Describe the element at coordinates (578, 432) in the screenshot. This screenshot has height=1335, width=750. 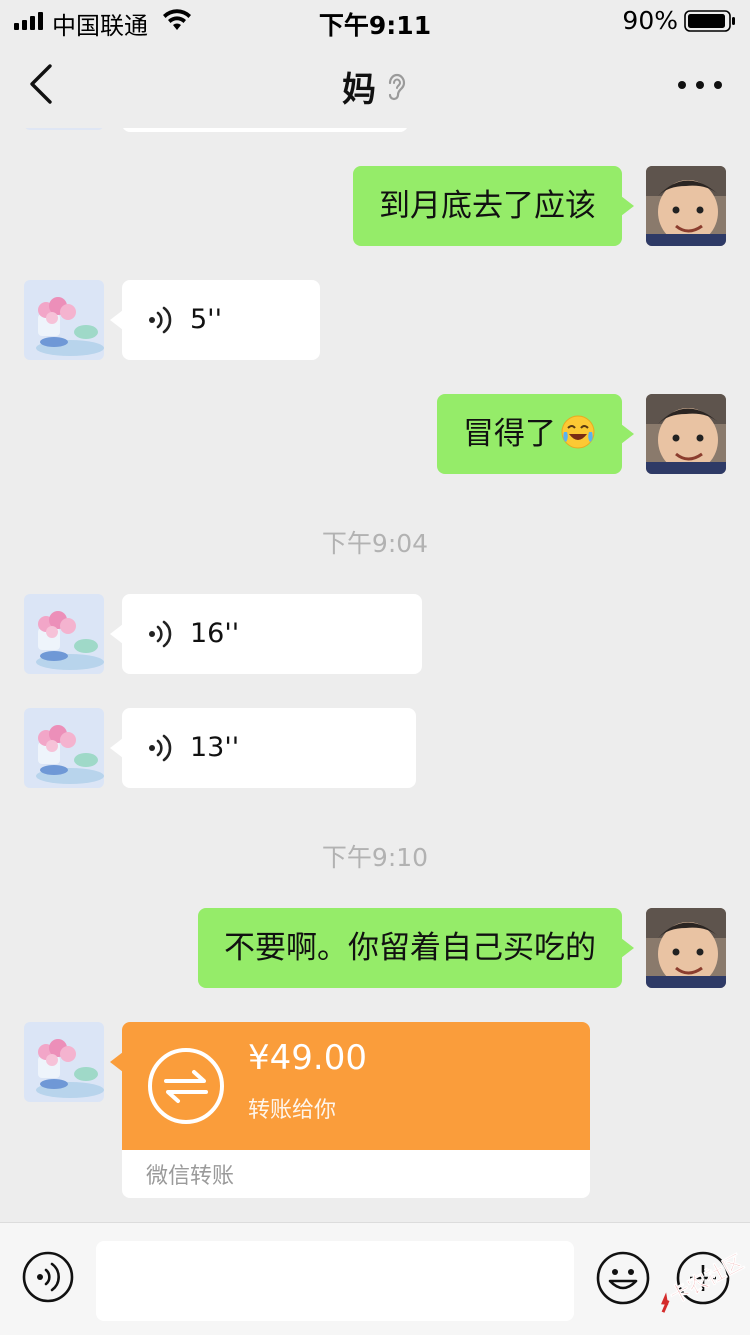
I see `laughing-crying-emoji-icon` at that location.